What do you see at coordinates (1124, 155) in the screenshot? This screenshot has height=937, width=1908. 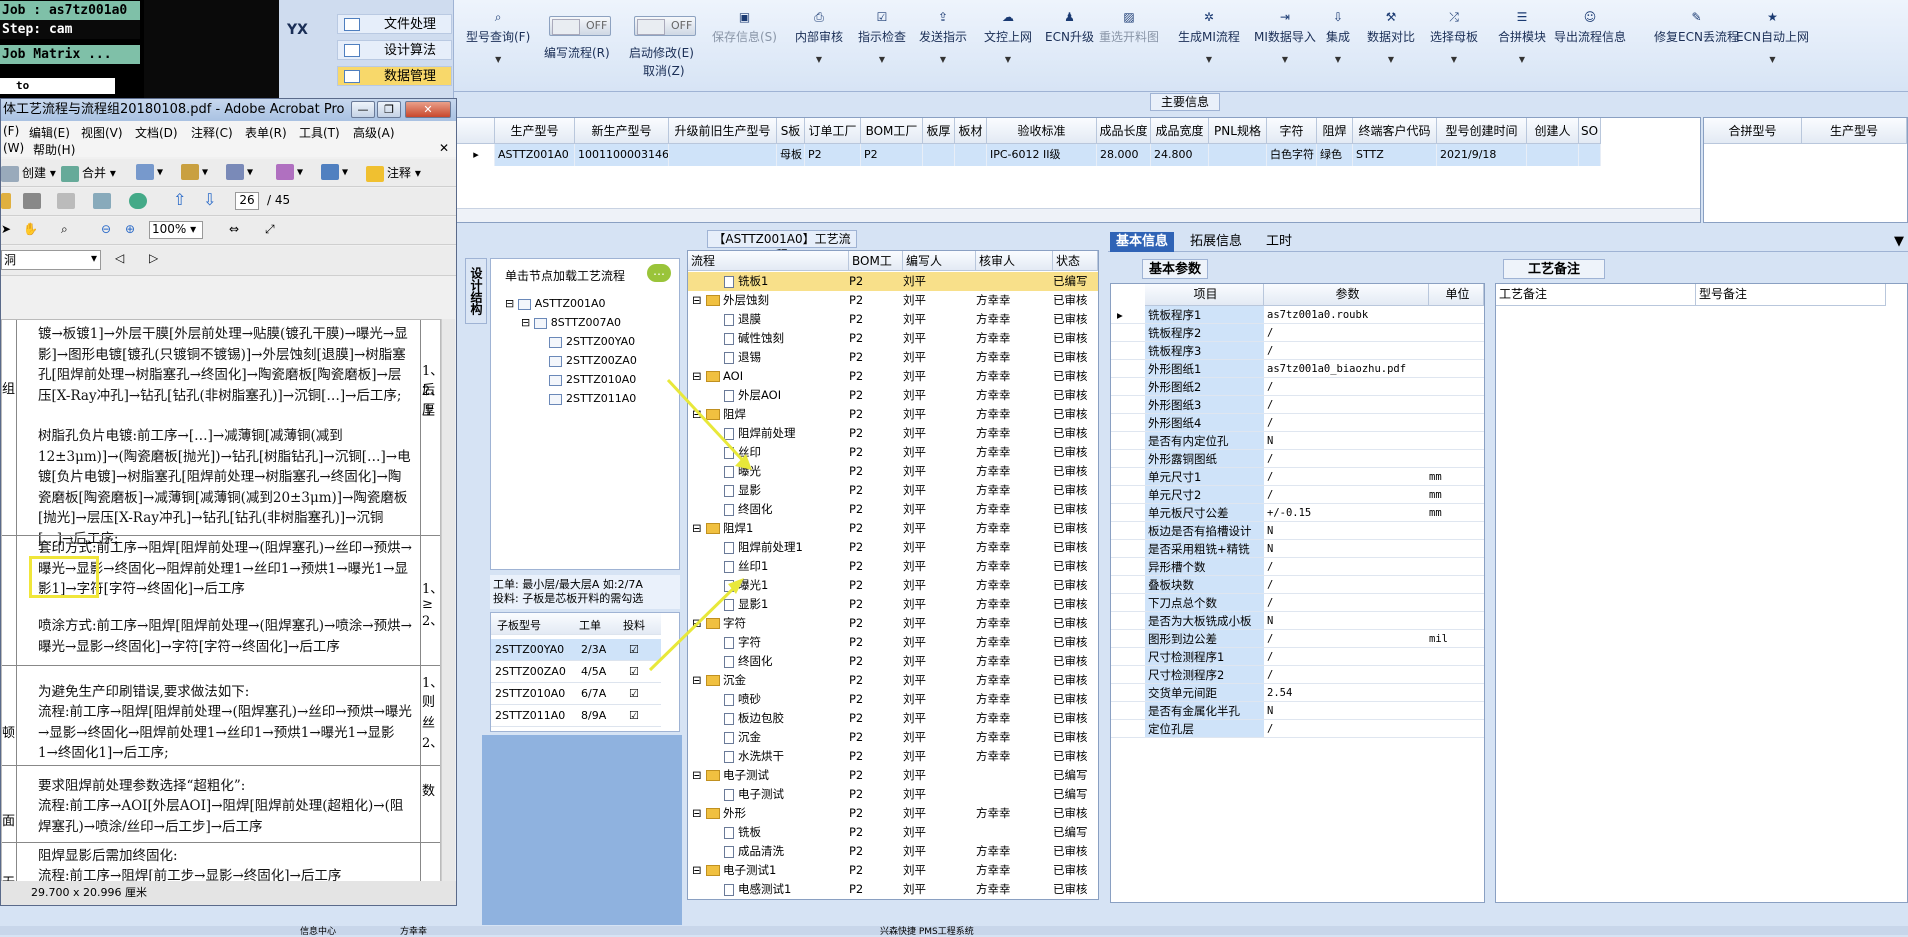 I see `cell: 28.000` at bounding box center [1124, 155].